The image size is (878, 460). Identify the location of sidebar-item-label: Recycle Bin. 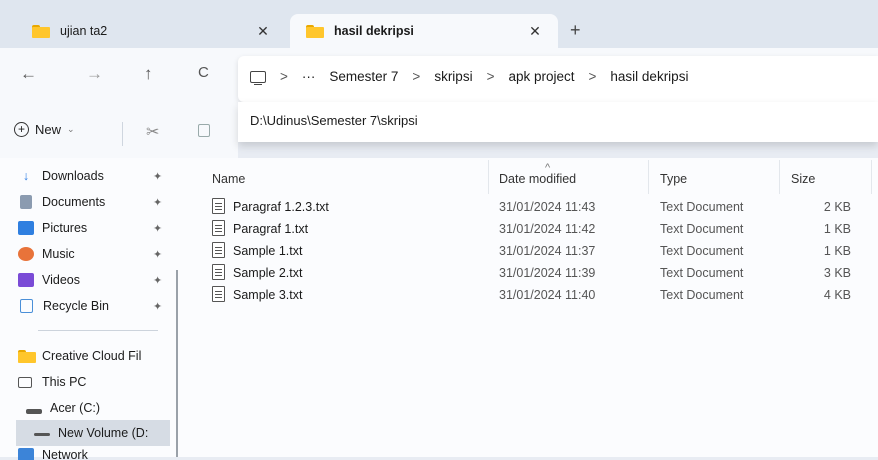
(76, 306).